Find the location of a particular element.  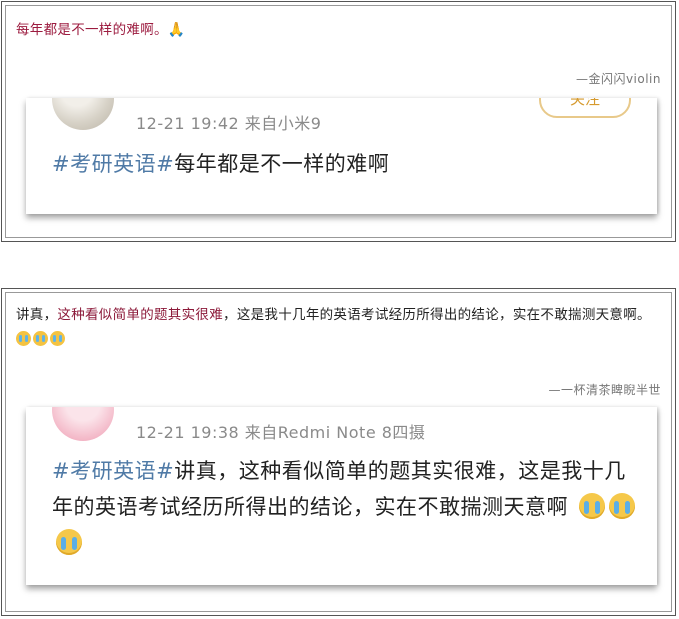

caption-after: ，这是我十几年的英语考试经历所得出的结论，实在不敢揣测天意啊。 is located at coordinates (437, 315).